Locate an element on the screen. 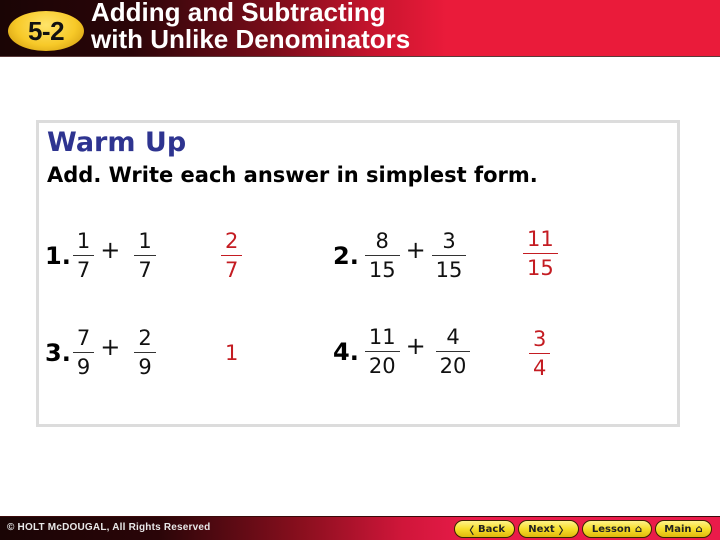 Image resolution: width=720 pixels, height=540 pixels. back-label: Back is located at coordinates (491, 529).